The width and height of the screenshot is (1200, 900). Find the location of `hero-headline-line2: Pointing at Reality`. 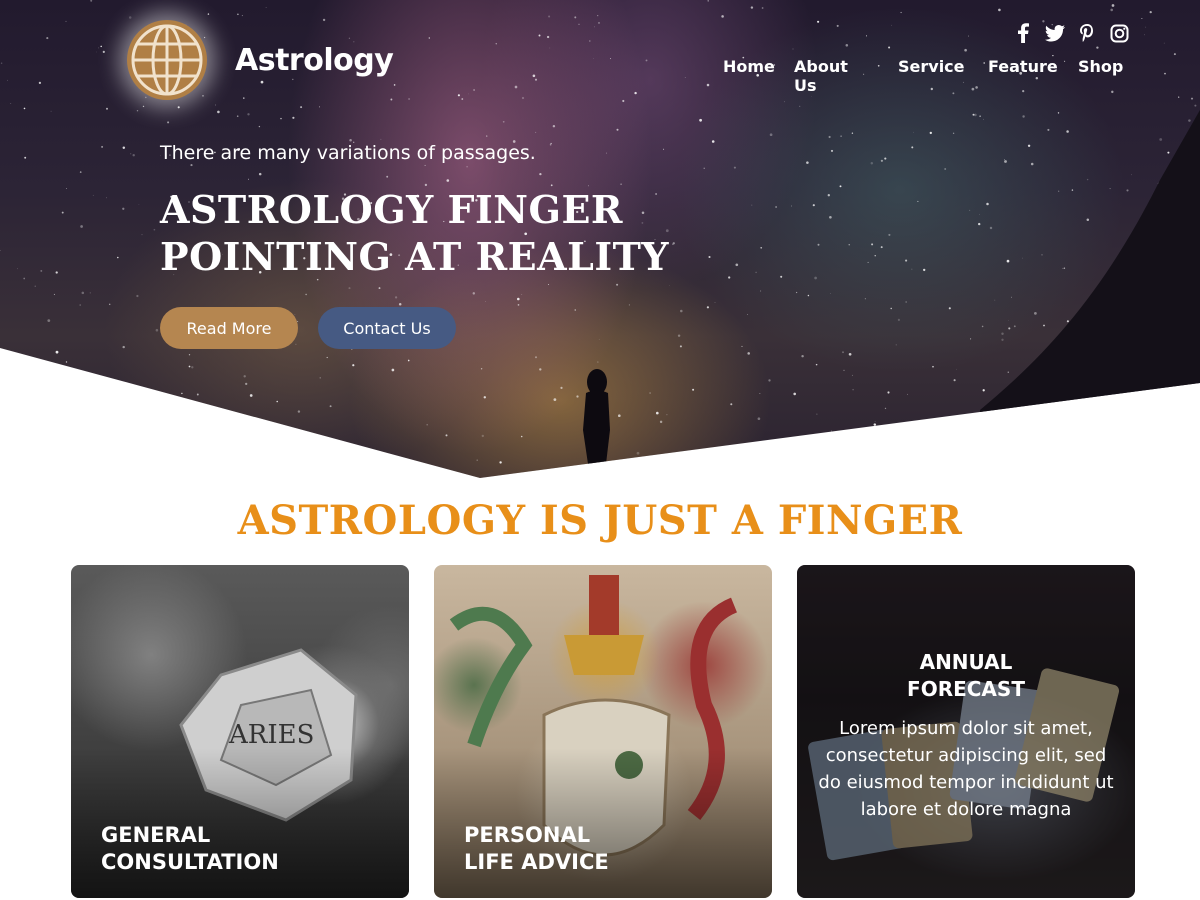

hero-headline-line2: Pointing at Reality is located at coordinates (414, 256).